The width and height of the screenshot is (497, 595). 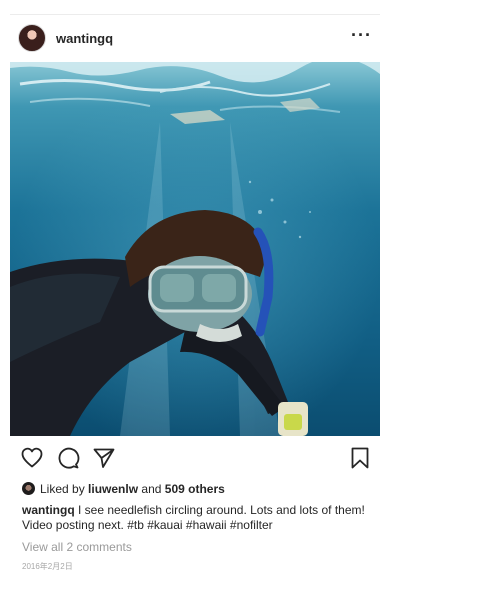 I want to click on paper-plane-icon, so click(x=104, y=460).